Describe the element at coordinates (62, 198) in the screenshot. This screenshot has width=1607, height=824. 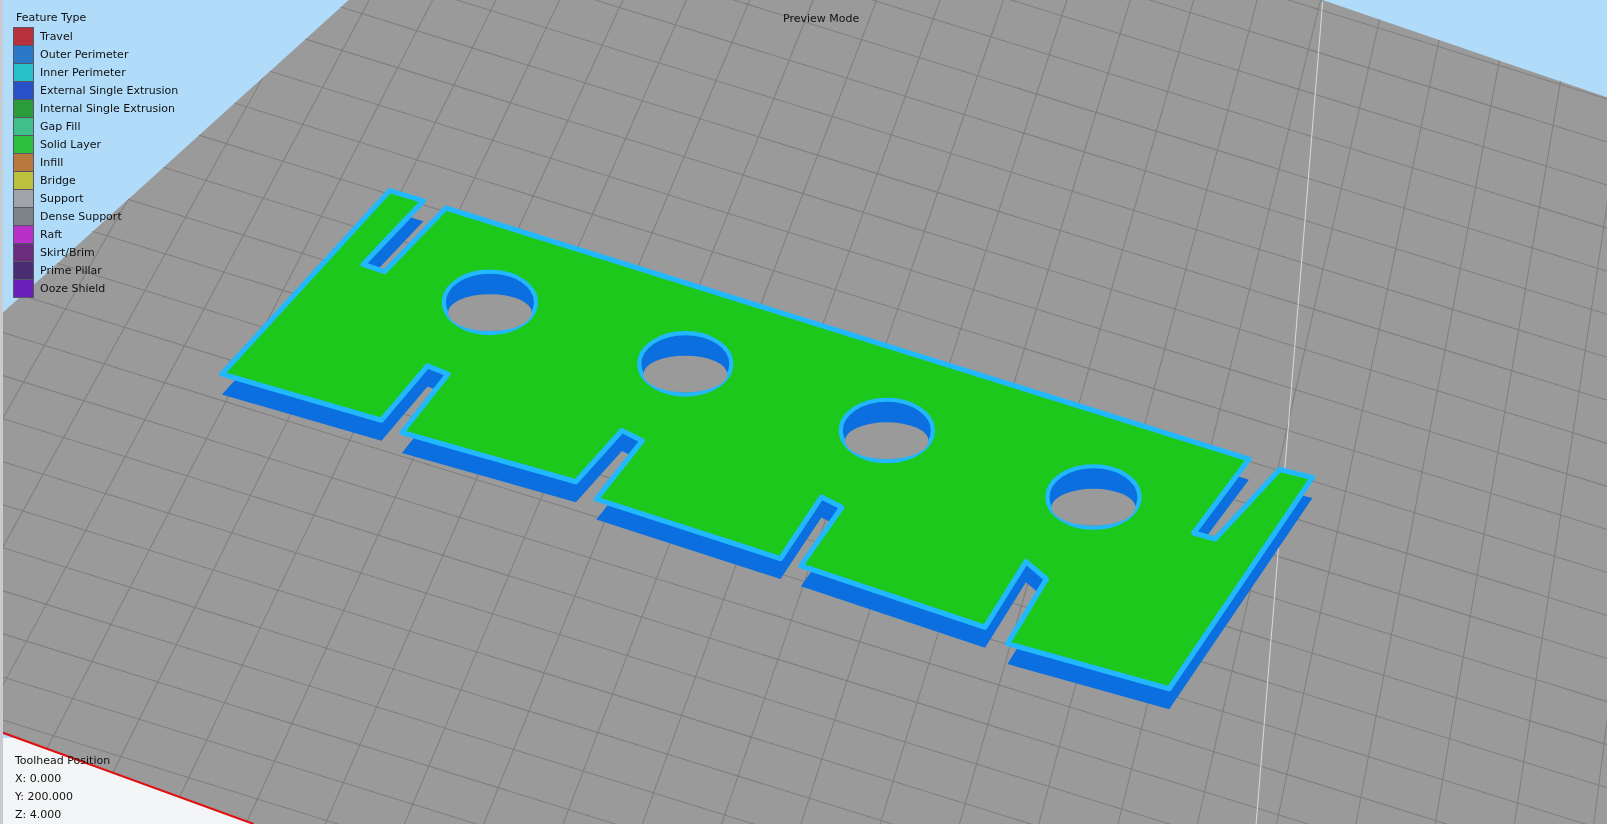
I see `legend-label: Support` at that location.